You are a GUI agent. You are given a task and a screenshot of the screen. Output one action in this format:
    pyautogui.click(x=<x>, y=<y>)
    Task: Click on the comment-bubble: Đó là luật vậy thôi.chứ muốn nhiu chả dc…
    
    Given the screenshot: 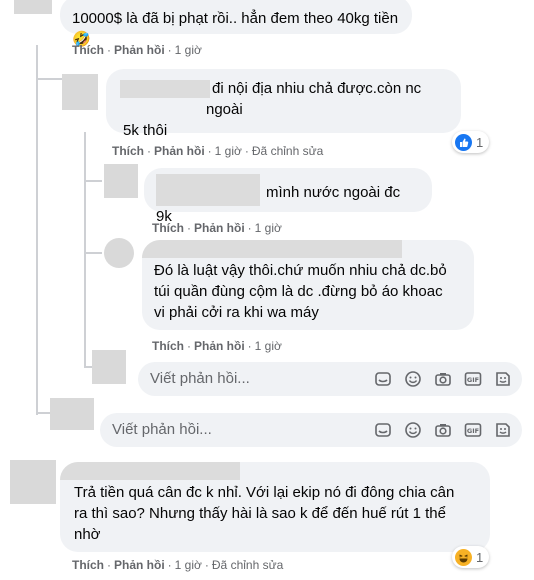 What is the action you would take?
    pyautogui.click(x=308, y=285)
    